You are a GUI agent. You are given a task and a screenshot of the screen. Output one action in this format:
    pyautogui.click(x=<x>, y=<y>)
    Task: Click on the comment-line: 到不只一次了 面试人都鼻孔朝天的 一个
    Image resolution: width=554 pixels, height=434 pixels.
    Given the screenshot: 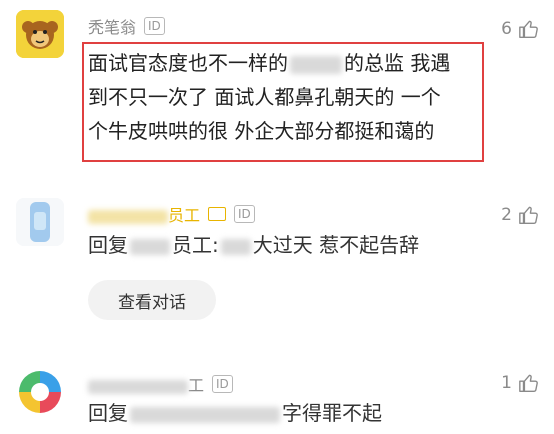 What is the action you would take?
    pyautogui.click(x=264, y=97)
    